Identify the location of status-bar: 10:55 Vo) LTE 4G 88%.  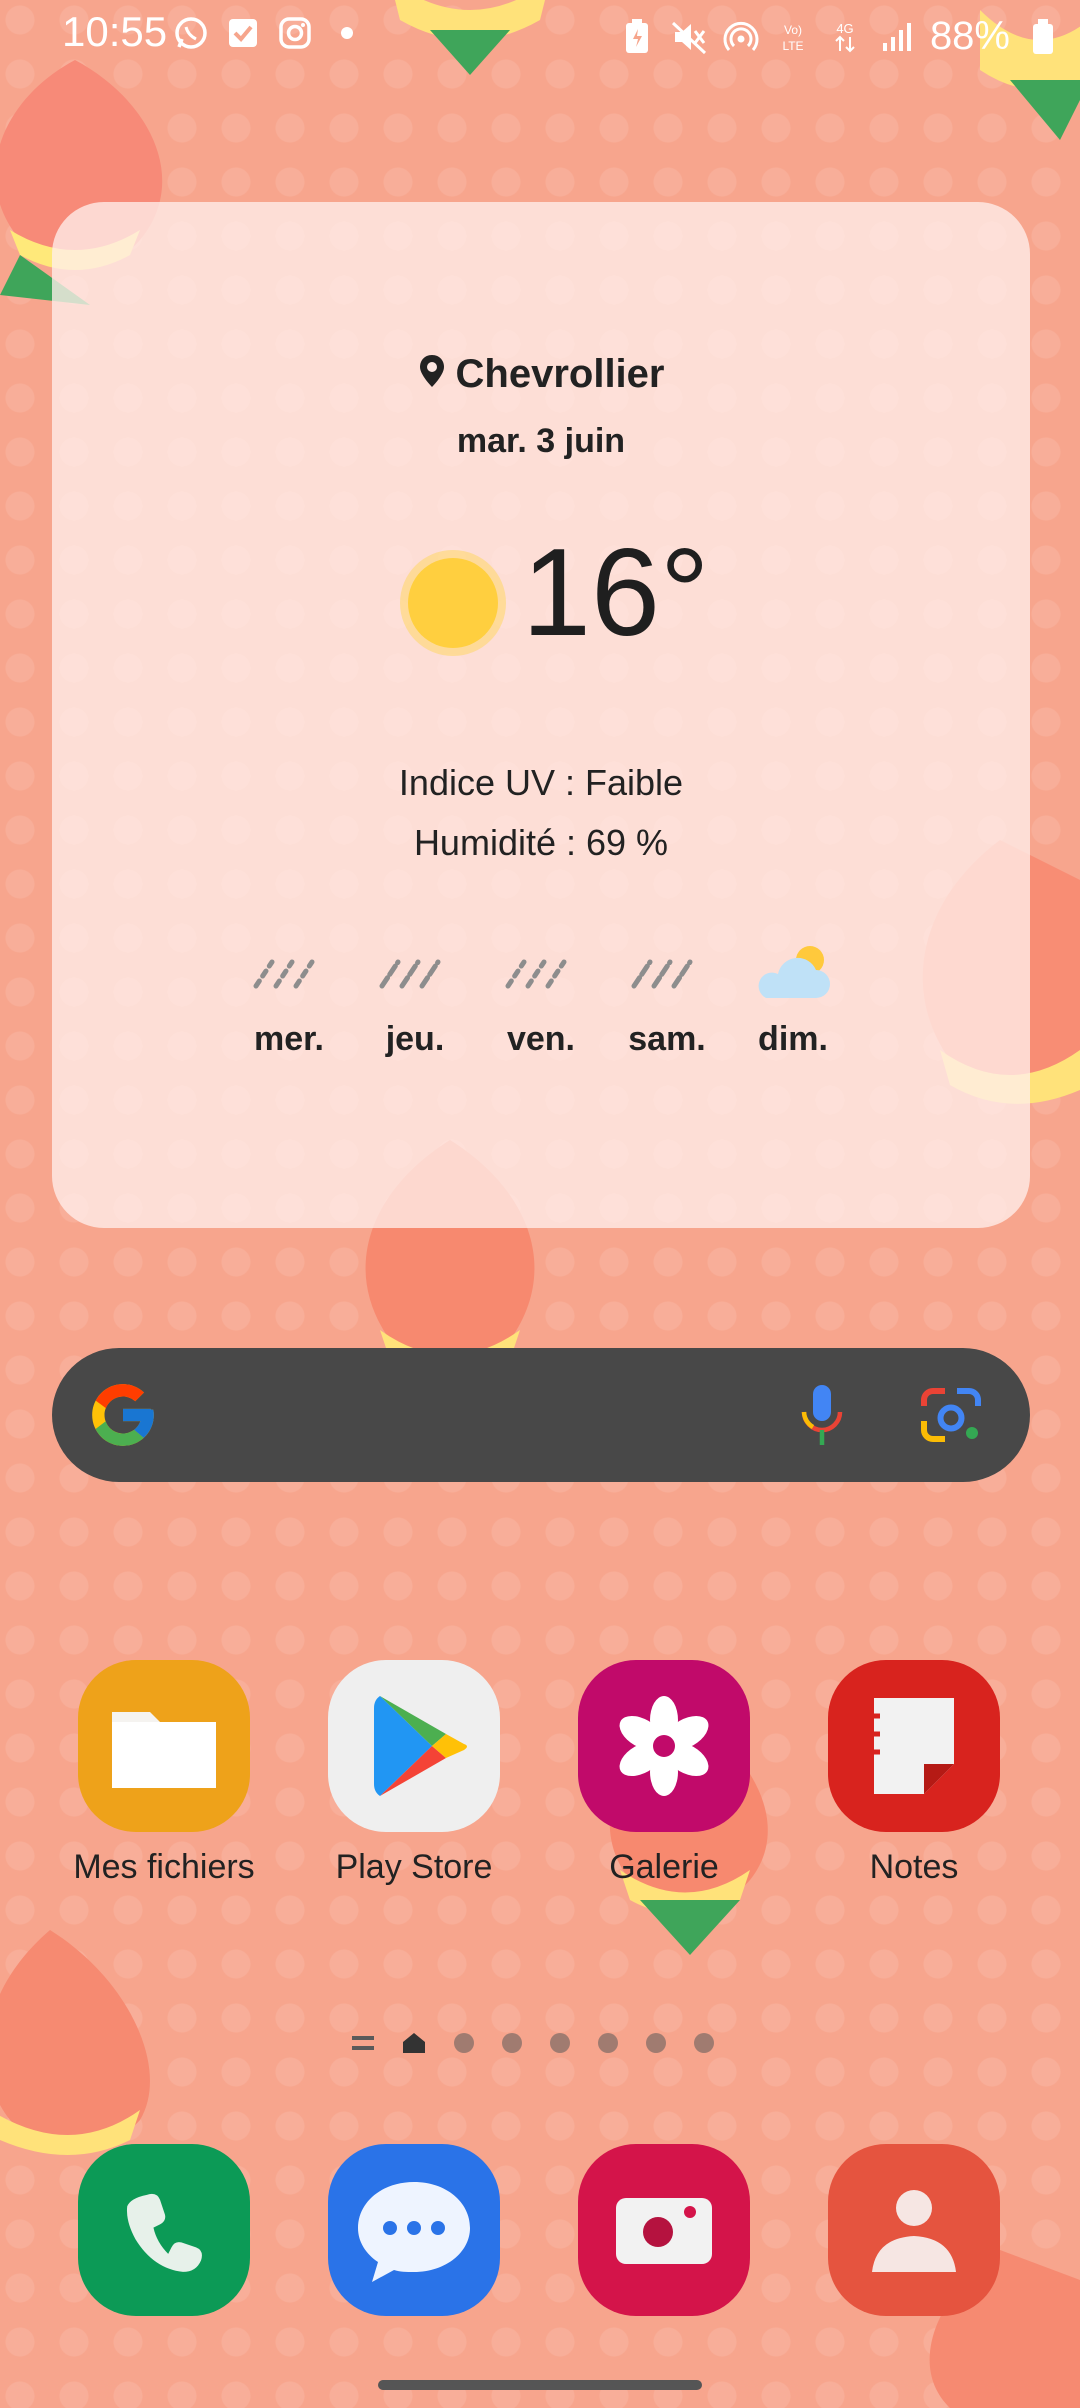
(540, 36).